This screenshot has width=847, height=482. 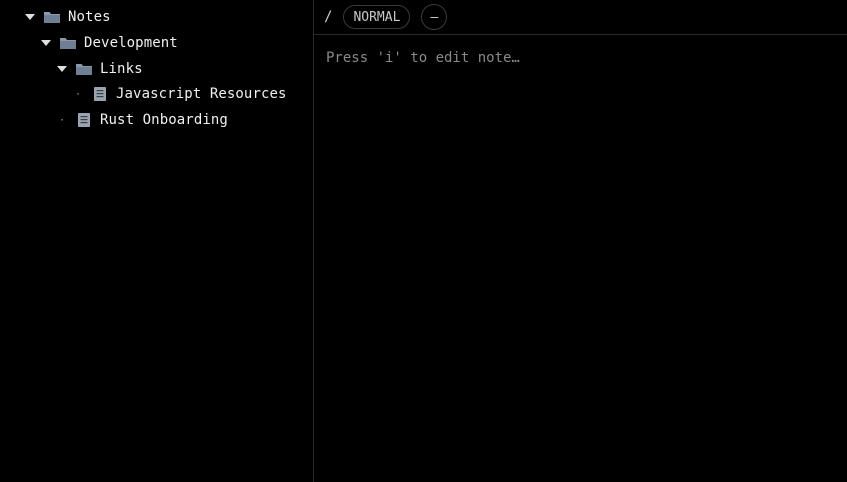 What do you see at coordinates (98, 69) in the screenshot?
I see `tree-item-links: Links` at bounding box center [98, 69].